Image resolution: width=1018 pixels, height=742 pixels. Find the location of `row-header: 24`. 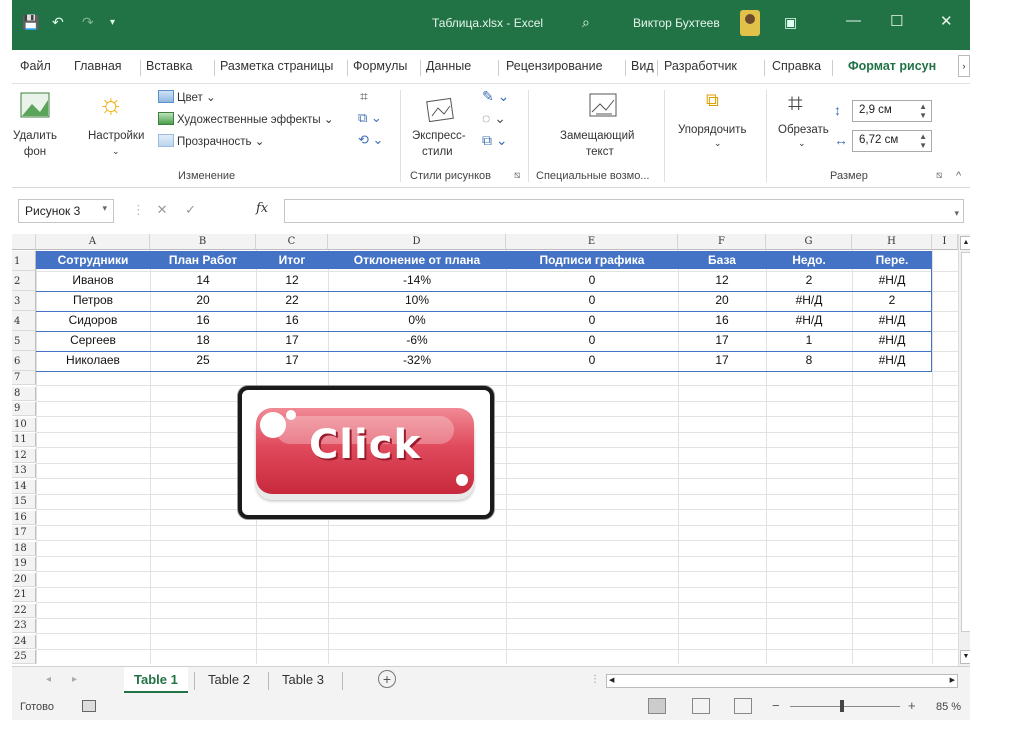

row-header: 24 is located at coordinates (24, 641).